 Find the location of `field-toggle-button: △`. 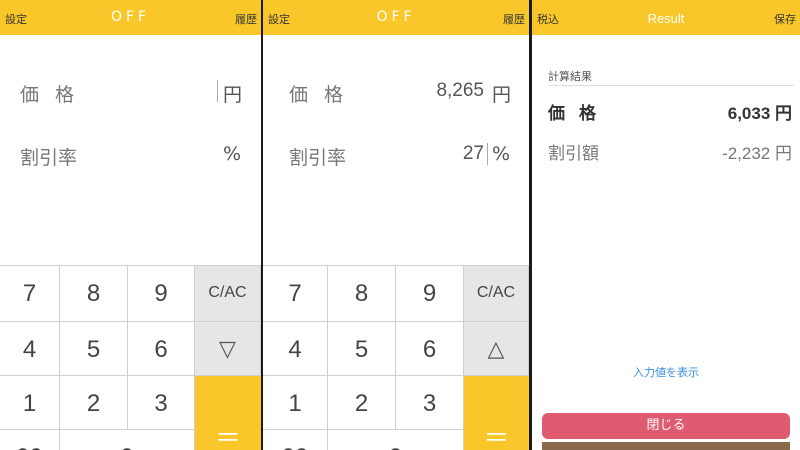

field-toggle-button: △ is located at coordinates (496, 349).